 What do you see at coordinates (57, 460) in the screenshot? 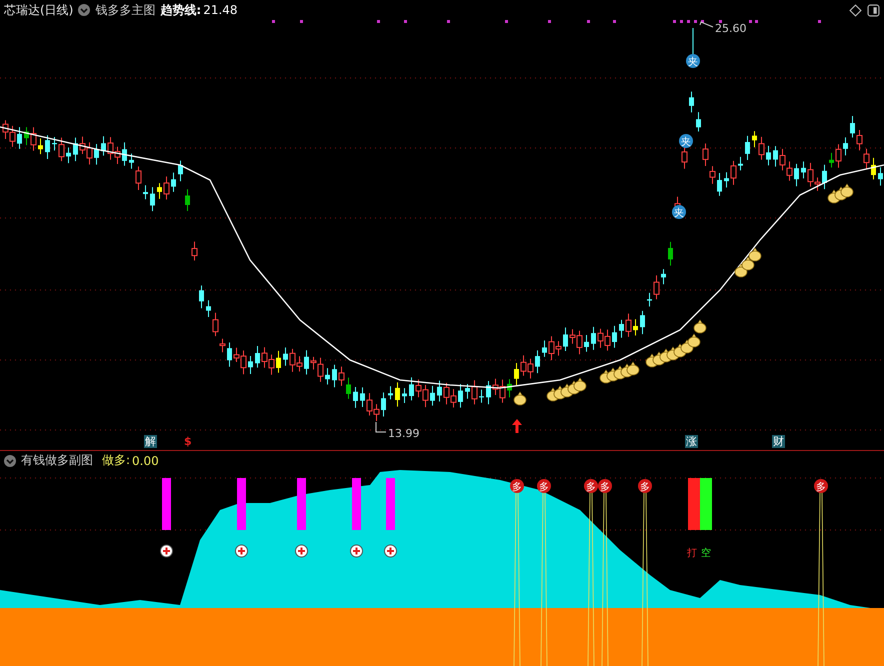
I see `indicator-name: 有钱做多副图` at bounding box center [57, 460].